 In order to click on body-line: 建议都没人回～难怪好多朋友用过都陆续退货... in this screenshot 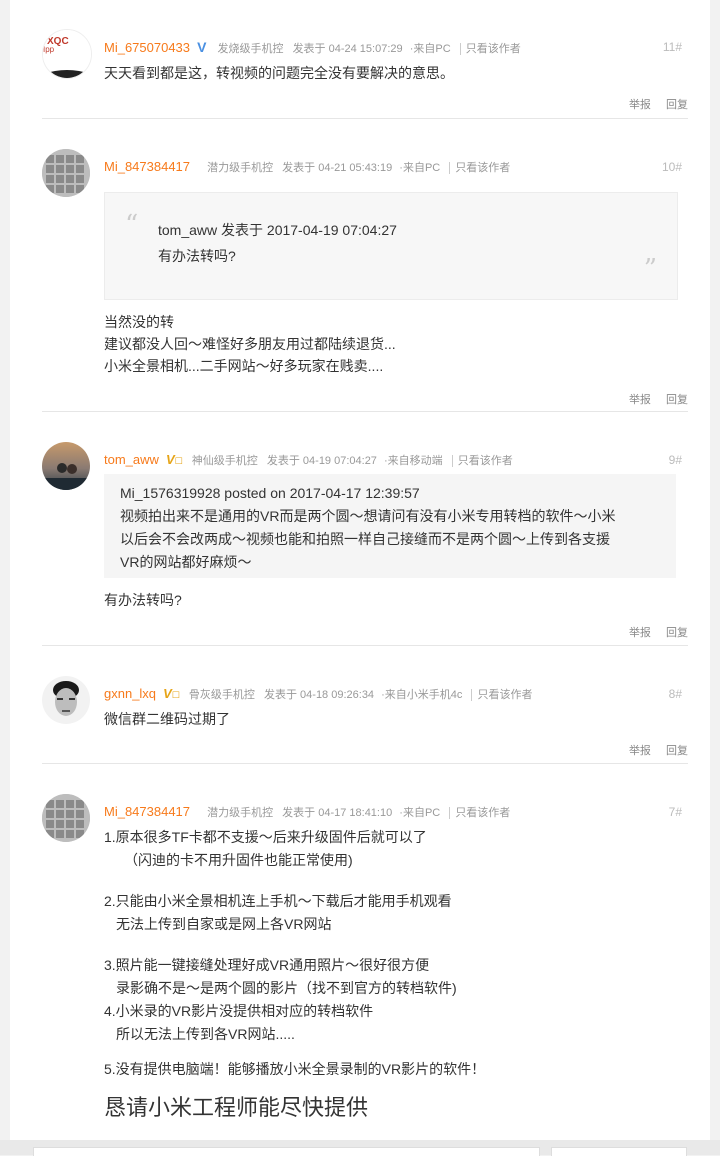, I will do `click(250, 344)`.